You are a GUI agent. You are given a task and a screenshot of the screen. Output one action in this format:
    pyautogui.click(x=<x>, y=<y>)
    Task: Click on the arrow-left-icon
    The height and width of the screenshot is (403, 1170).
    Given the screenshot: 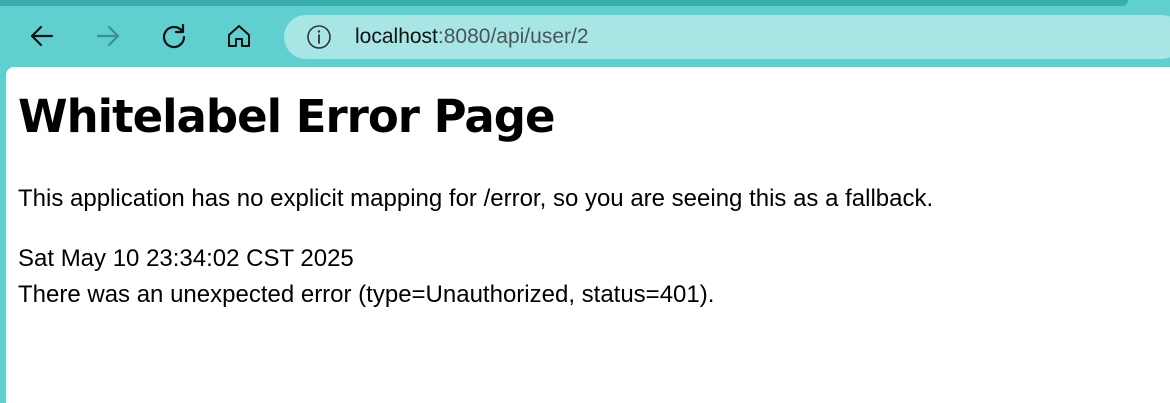 What is the action you would take?
    pyautogui.click(x=42, y=36)
    